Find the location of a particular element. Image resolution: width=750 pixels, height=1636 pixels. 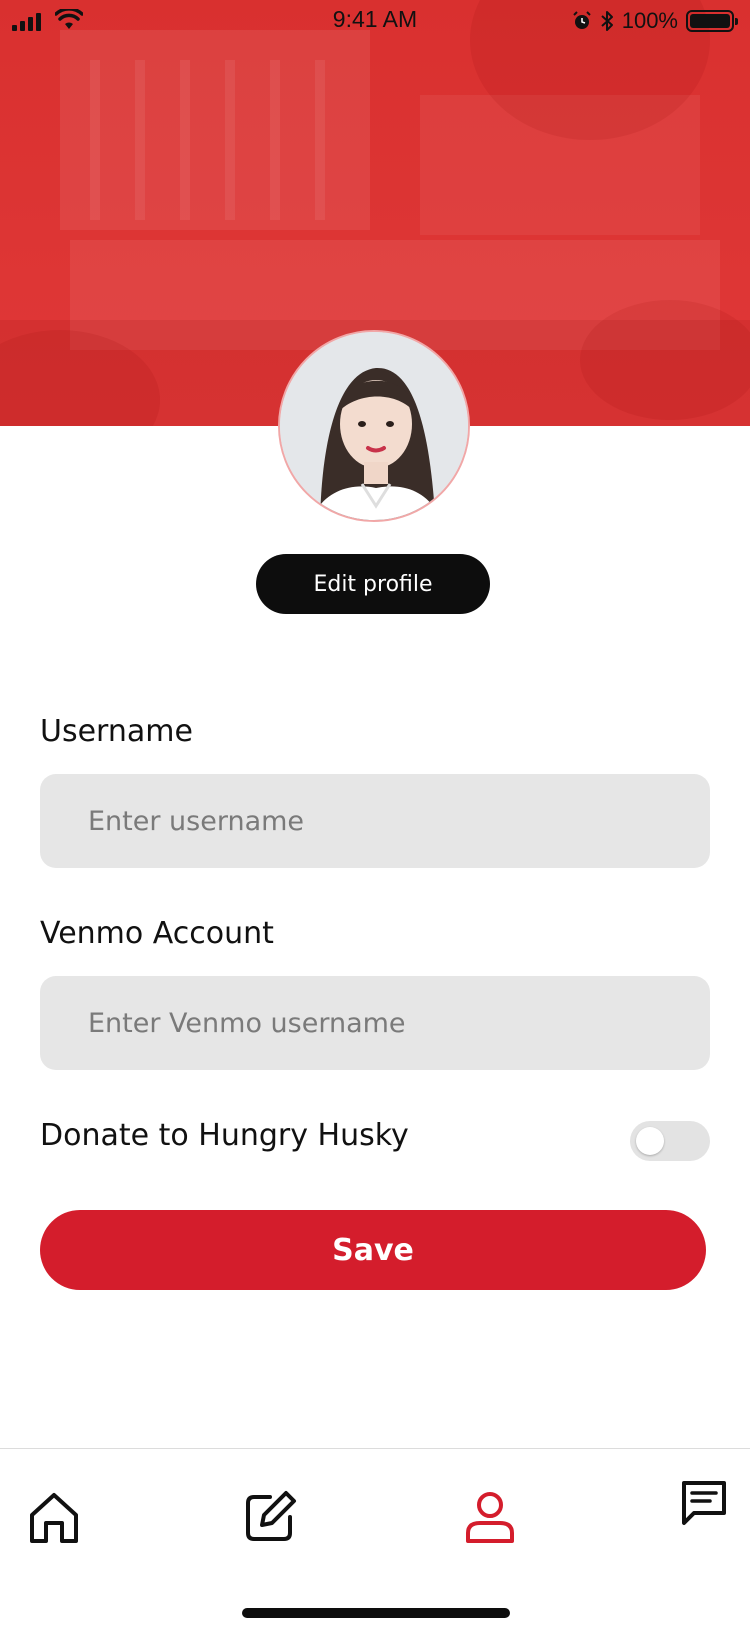

venmo-input: Enter Venmo username is located at coordinates (375, 1023).